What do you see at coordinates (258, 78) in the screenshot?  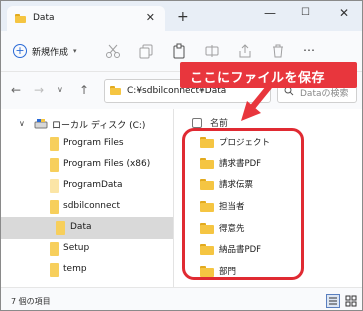 I see `annotation-text: ここにファイルを保存` at bounding box center [258, 78].